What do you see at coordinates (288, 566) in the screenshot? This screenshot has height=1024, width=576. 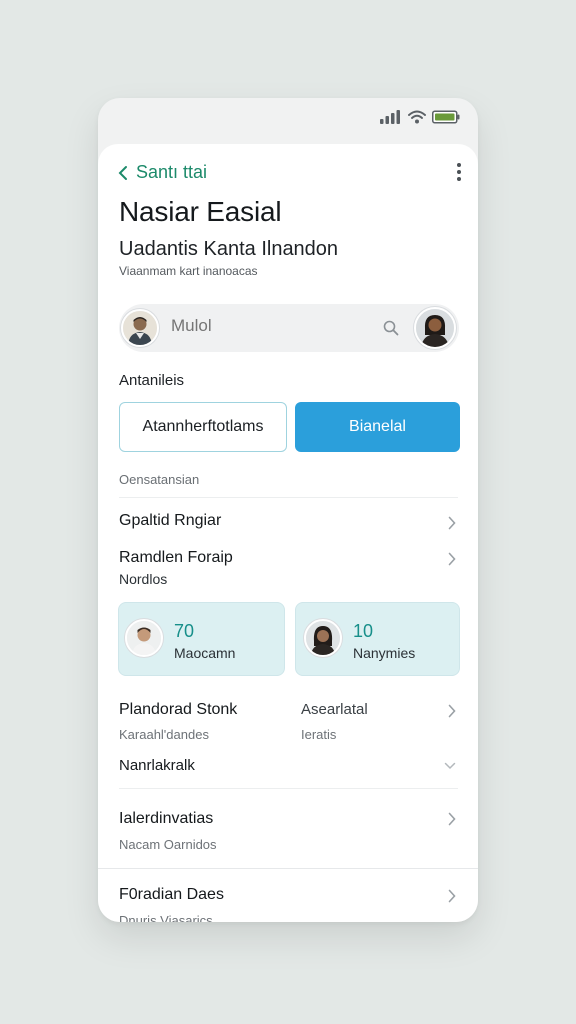 I see `list-item: Ramdlen Foraip Nordlos` at bounding box center [288, 566].